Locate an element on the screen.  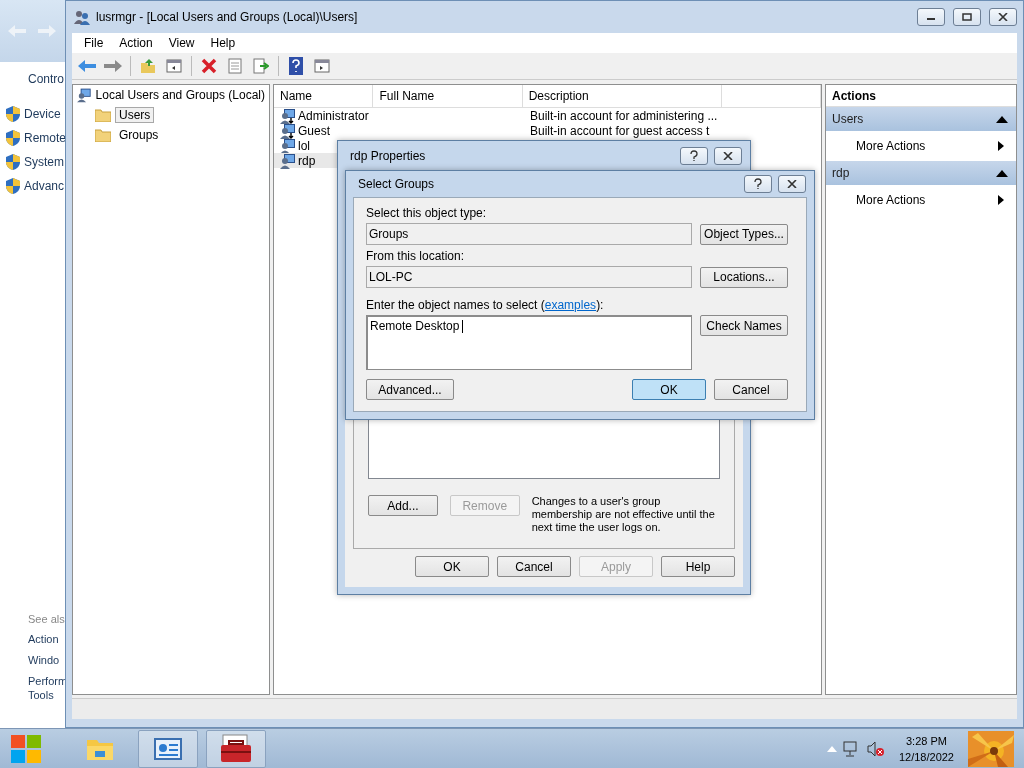
action-section-header: rdp is located at coordinates (921, 173).